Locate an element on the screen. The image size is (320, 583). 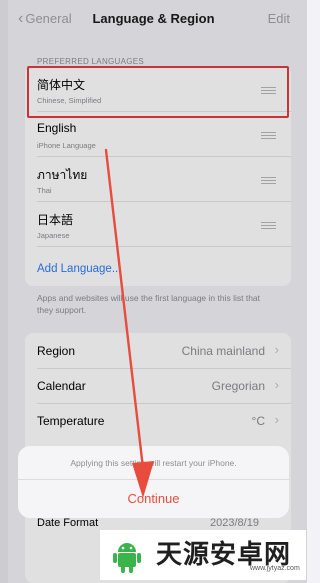
watermark: 天源安卓网 www.jytyaz.com is located at coordinates (203, 555).